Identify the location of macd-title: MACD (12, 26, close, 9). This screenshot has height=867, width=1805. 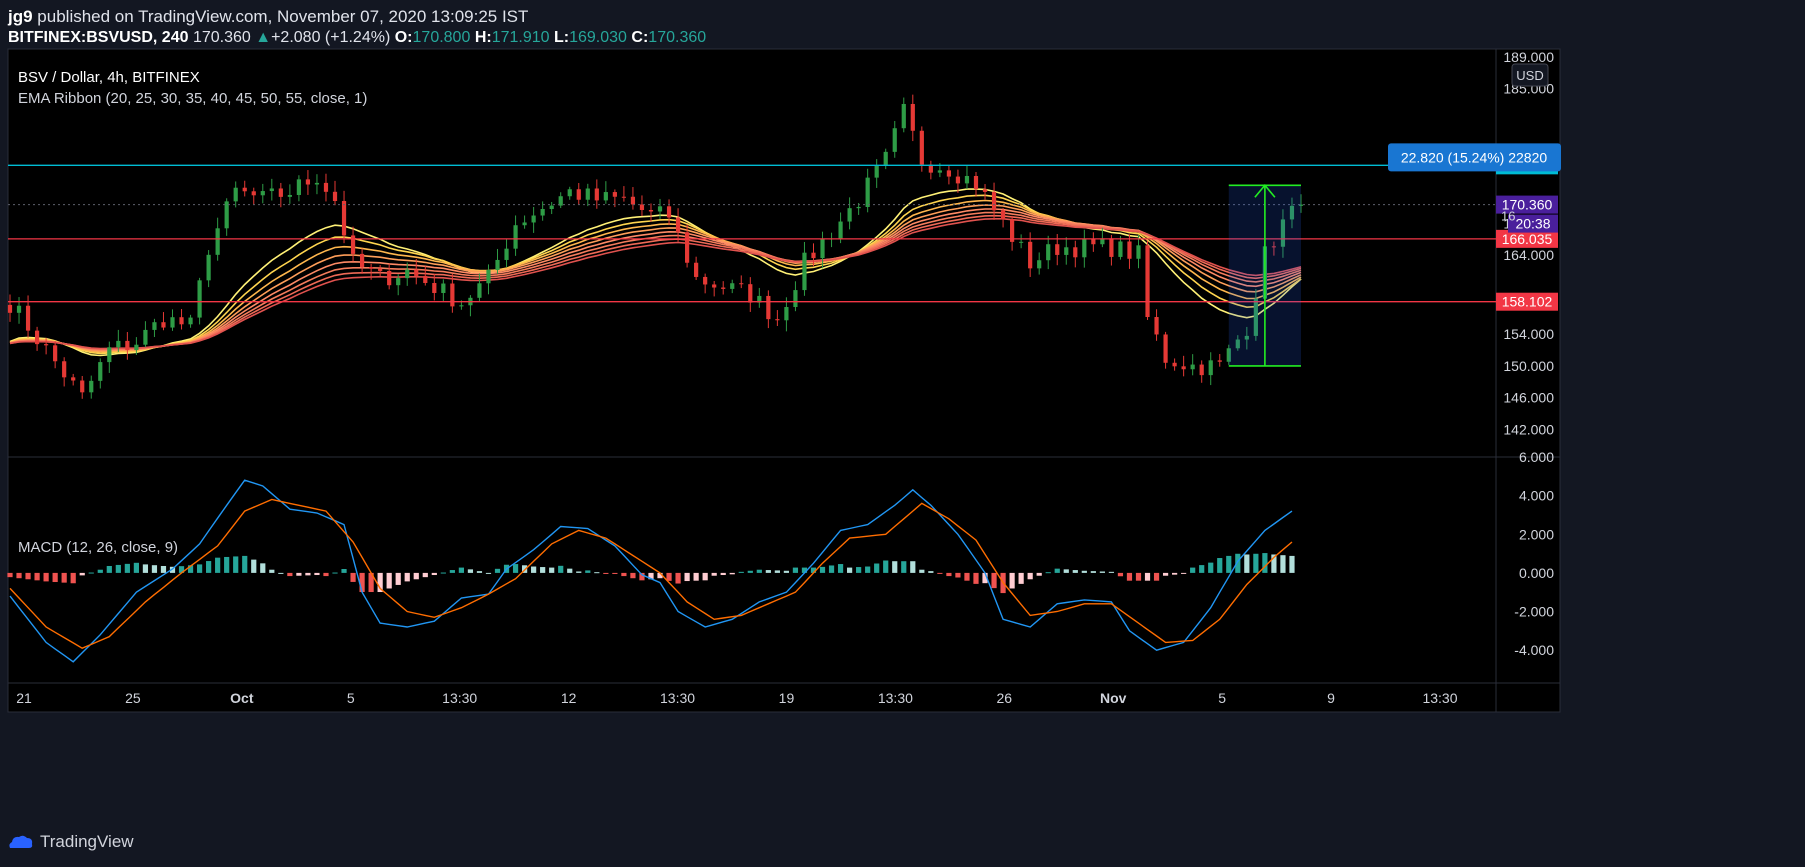
(98, 547).